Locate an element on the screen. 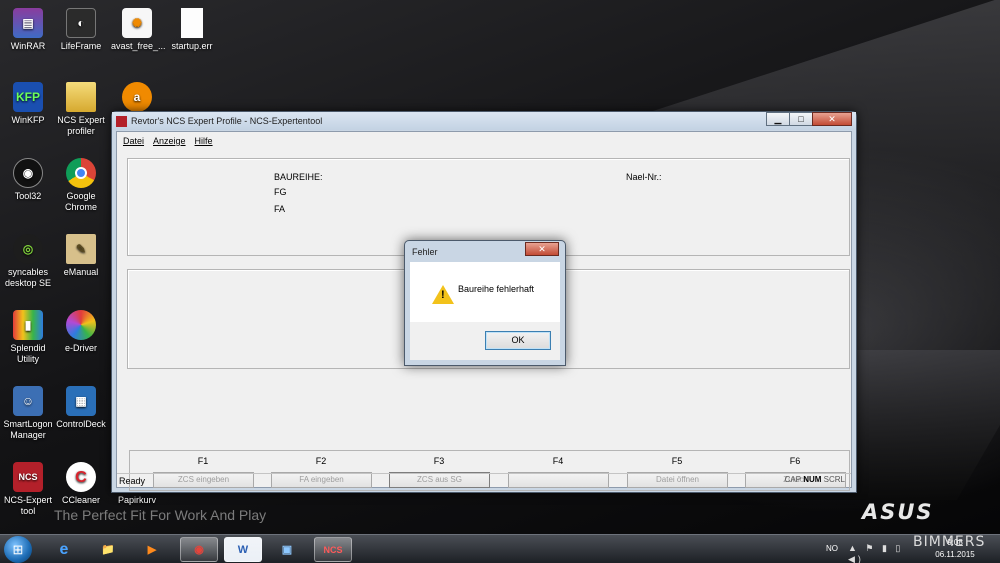 The height and width of the screenshot is (563, 1000). desktop-icon-label: WinKFP is located at coordinates (28, 120).